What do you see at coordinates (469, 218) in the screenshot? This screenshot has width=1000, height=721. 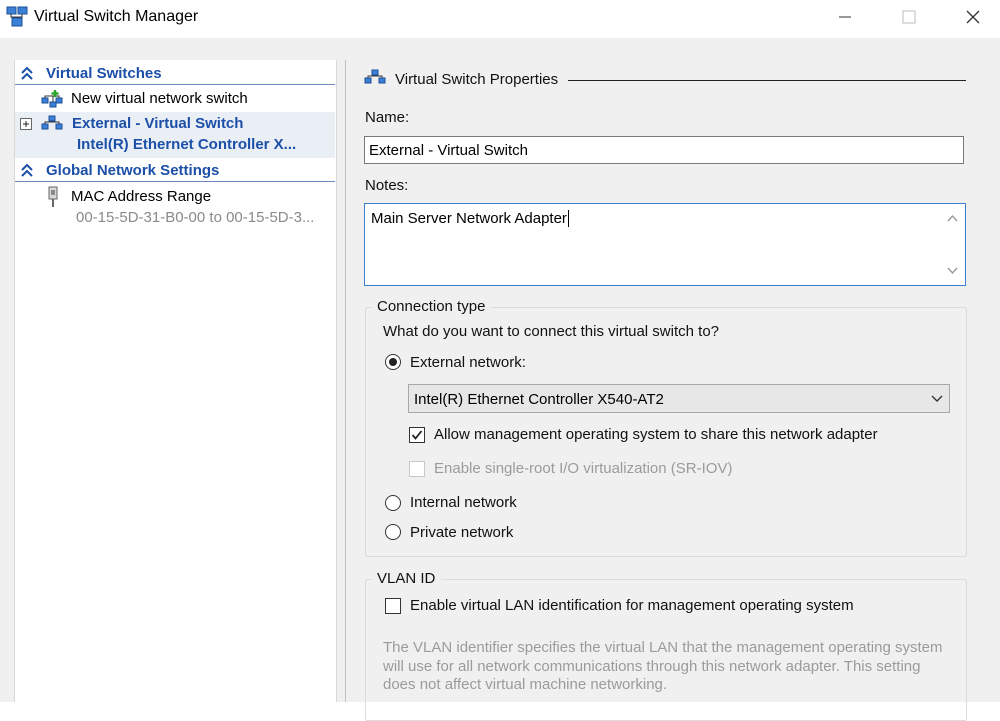 I see `notes-text: Main Server Network Adapter` at bounding box center [469, 218].